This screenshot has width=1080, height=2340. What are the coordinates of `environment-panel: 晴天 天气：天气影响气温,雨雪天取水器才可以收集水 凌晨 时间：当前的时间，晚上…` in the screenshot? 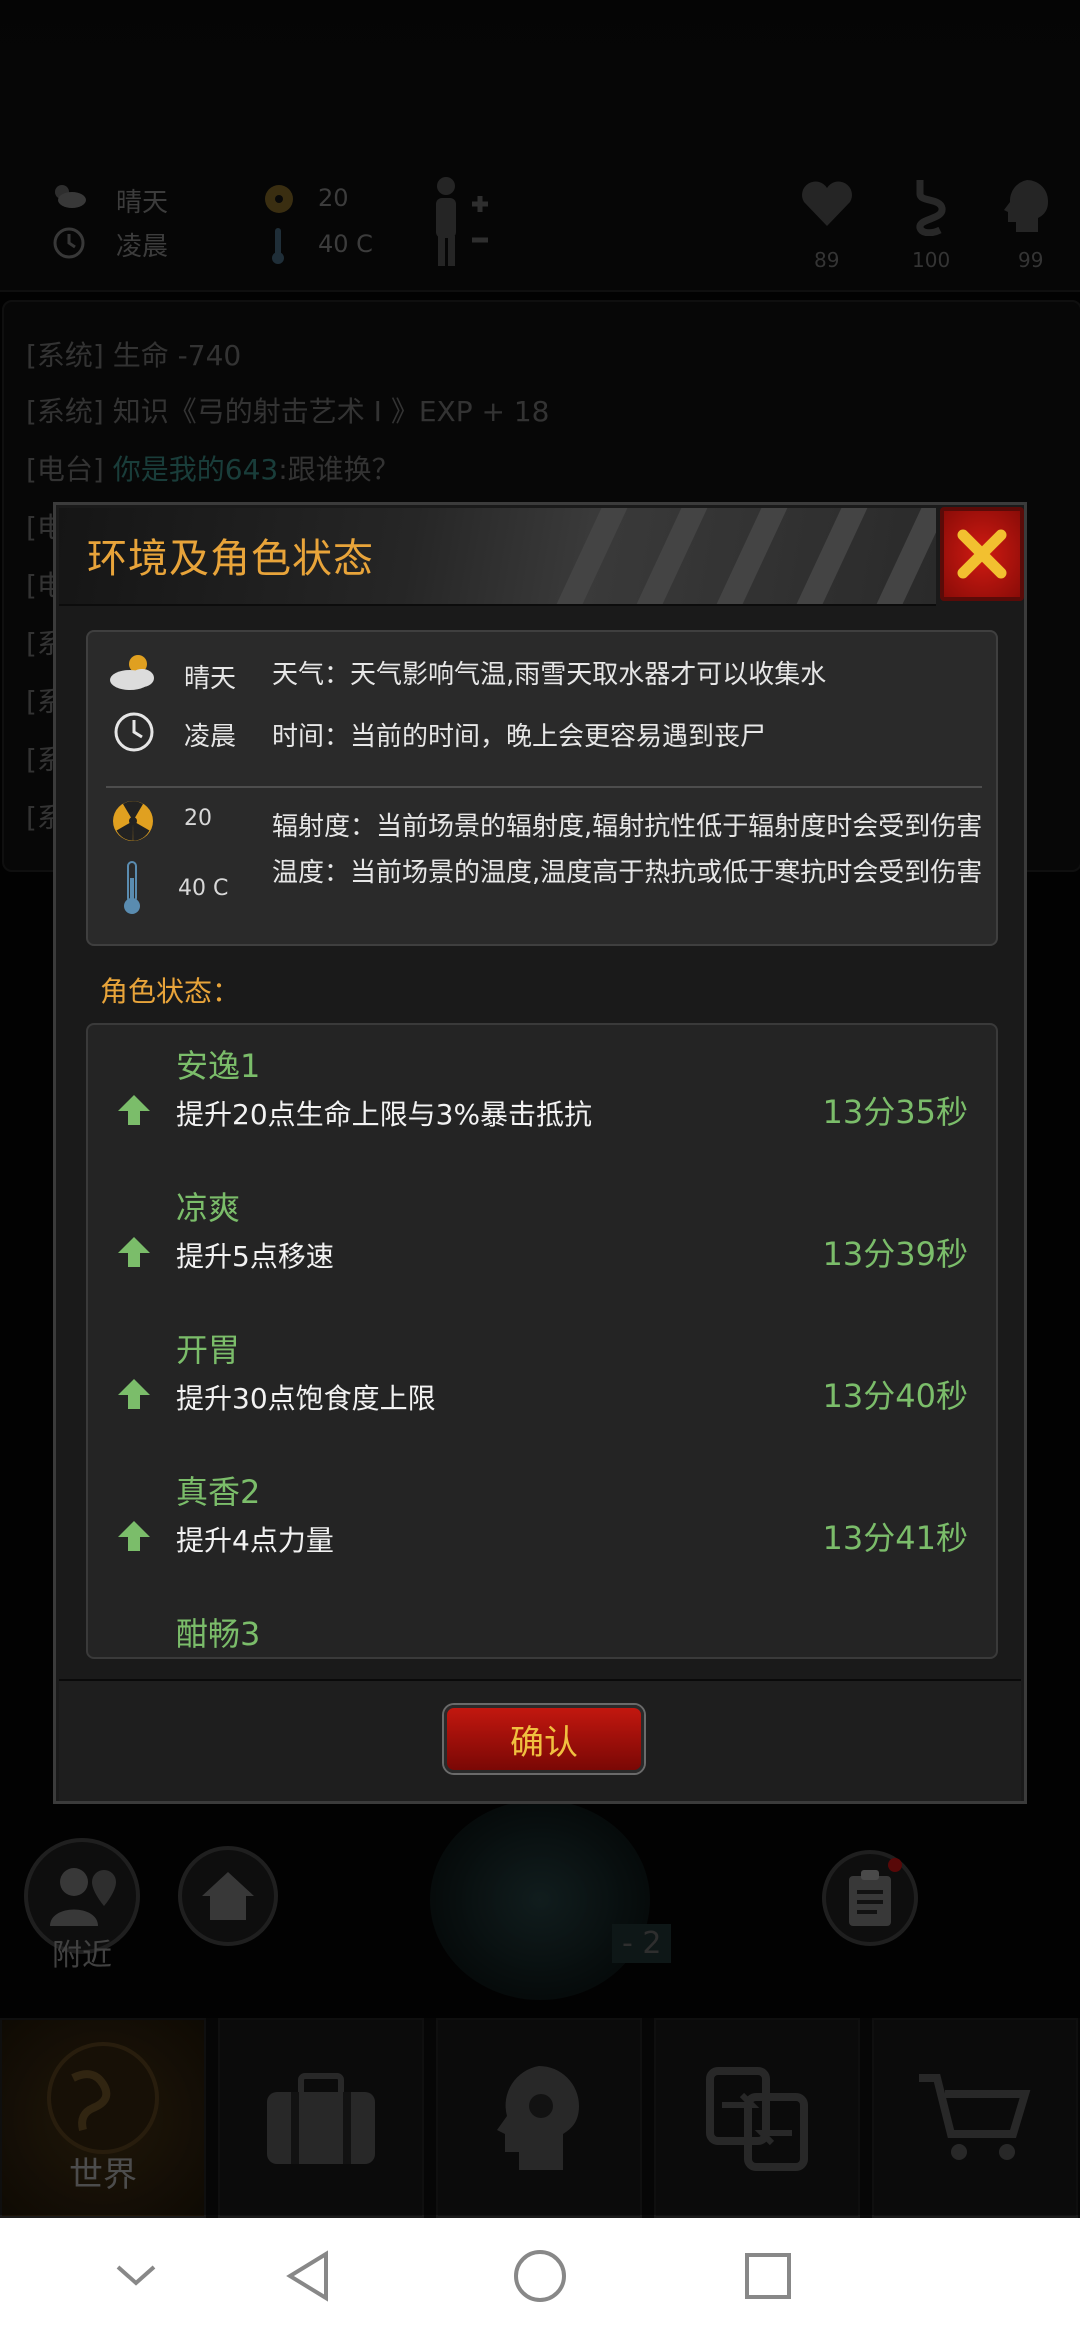 It's located at (542, 788).